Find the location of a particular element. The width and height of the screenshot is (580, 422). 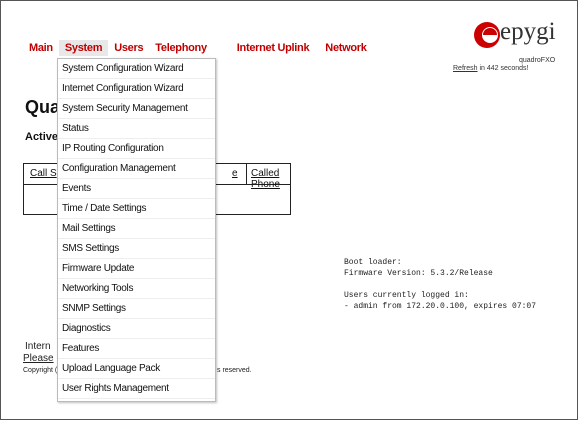

menu-item-events: Events is located at coordinates (136, 189).